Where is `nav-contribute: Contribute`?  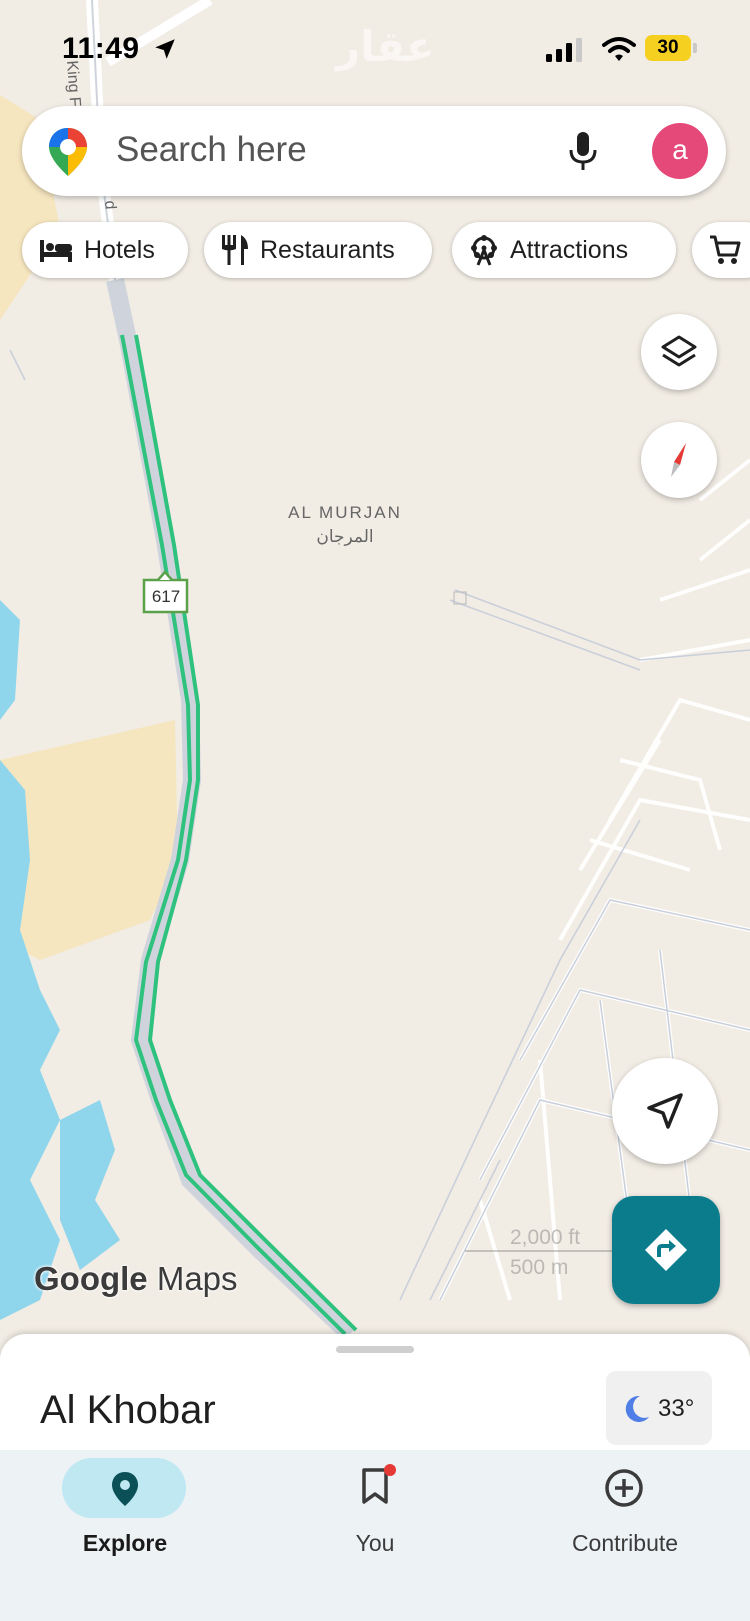
nav-contribute: Contribute is located at coordinates (625, 1535).